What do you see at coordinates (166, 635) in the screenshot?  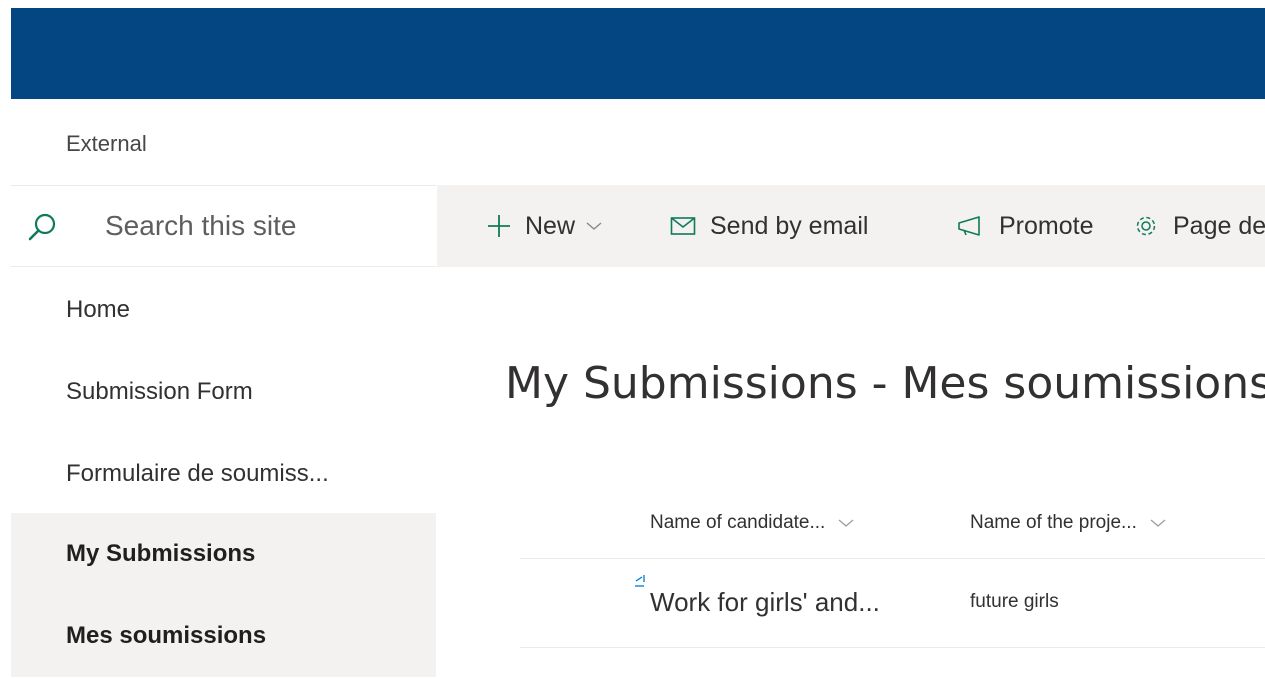 I see `nav-item-label: Mes soumissions` at bounding box center [166, 635].